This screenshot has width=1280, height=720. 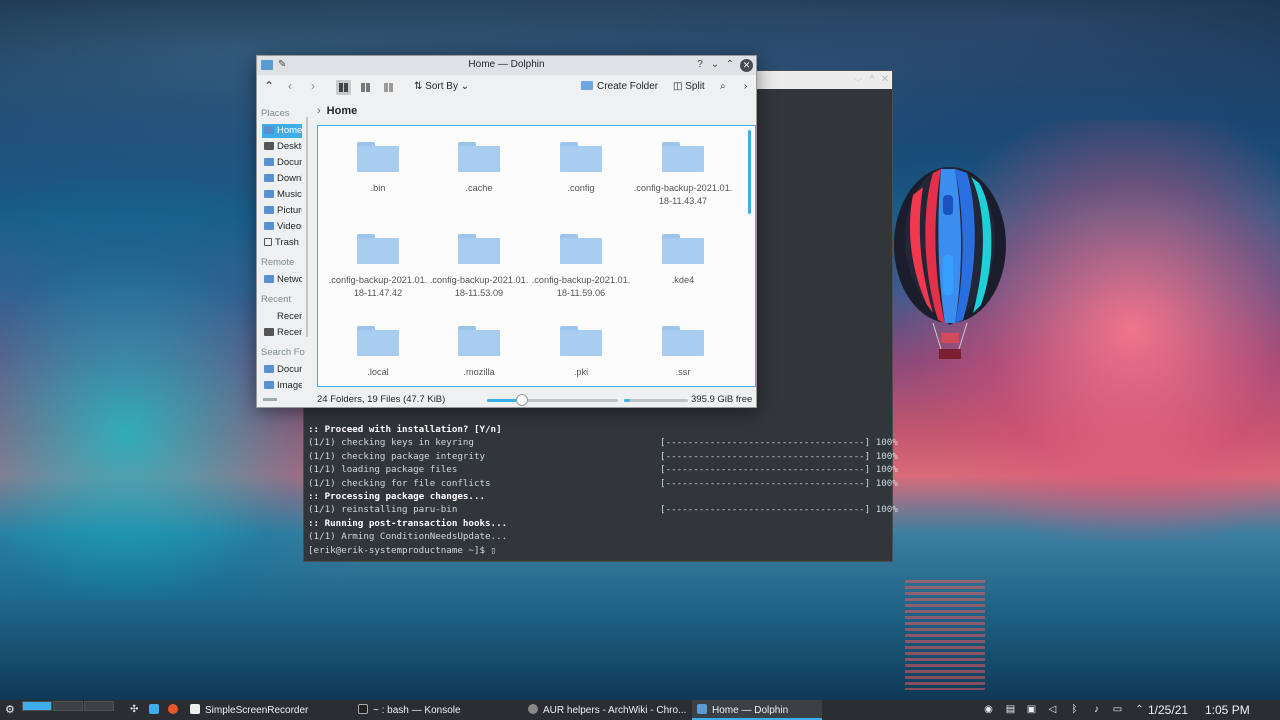 What do you see at coordinates (289, 146) in the screenshot?
I see `sidebar-item-label: Desktop` at bounding box center [289, 146].